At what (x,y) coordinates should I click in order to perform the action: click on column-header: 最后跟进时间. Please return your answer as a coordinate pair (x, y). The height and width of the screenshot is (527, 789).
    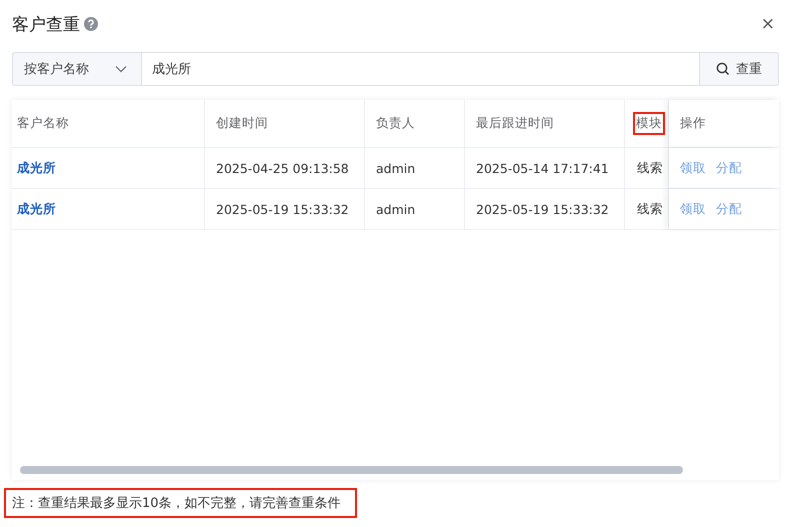
    Looking at the image, I should click on (515, 123).